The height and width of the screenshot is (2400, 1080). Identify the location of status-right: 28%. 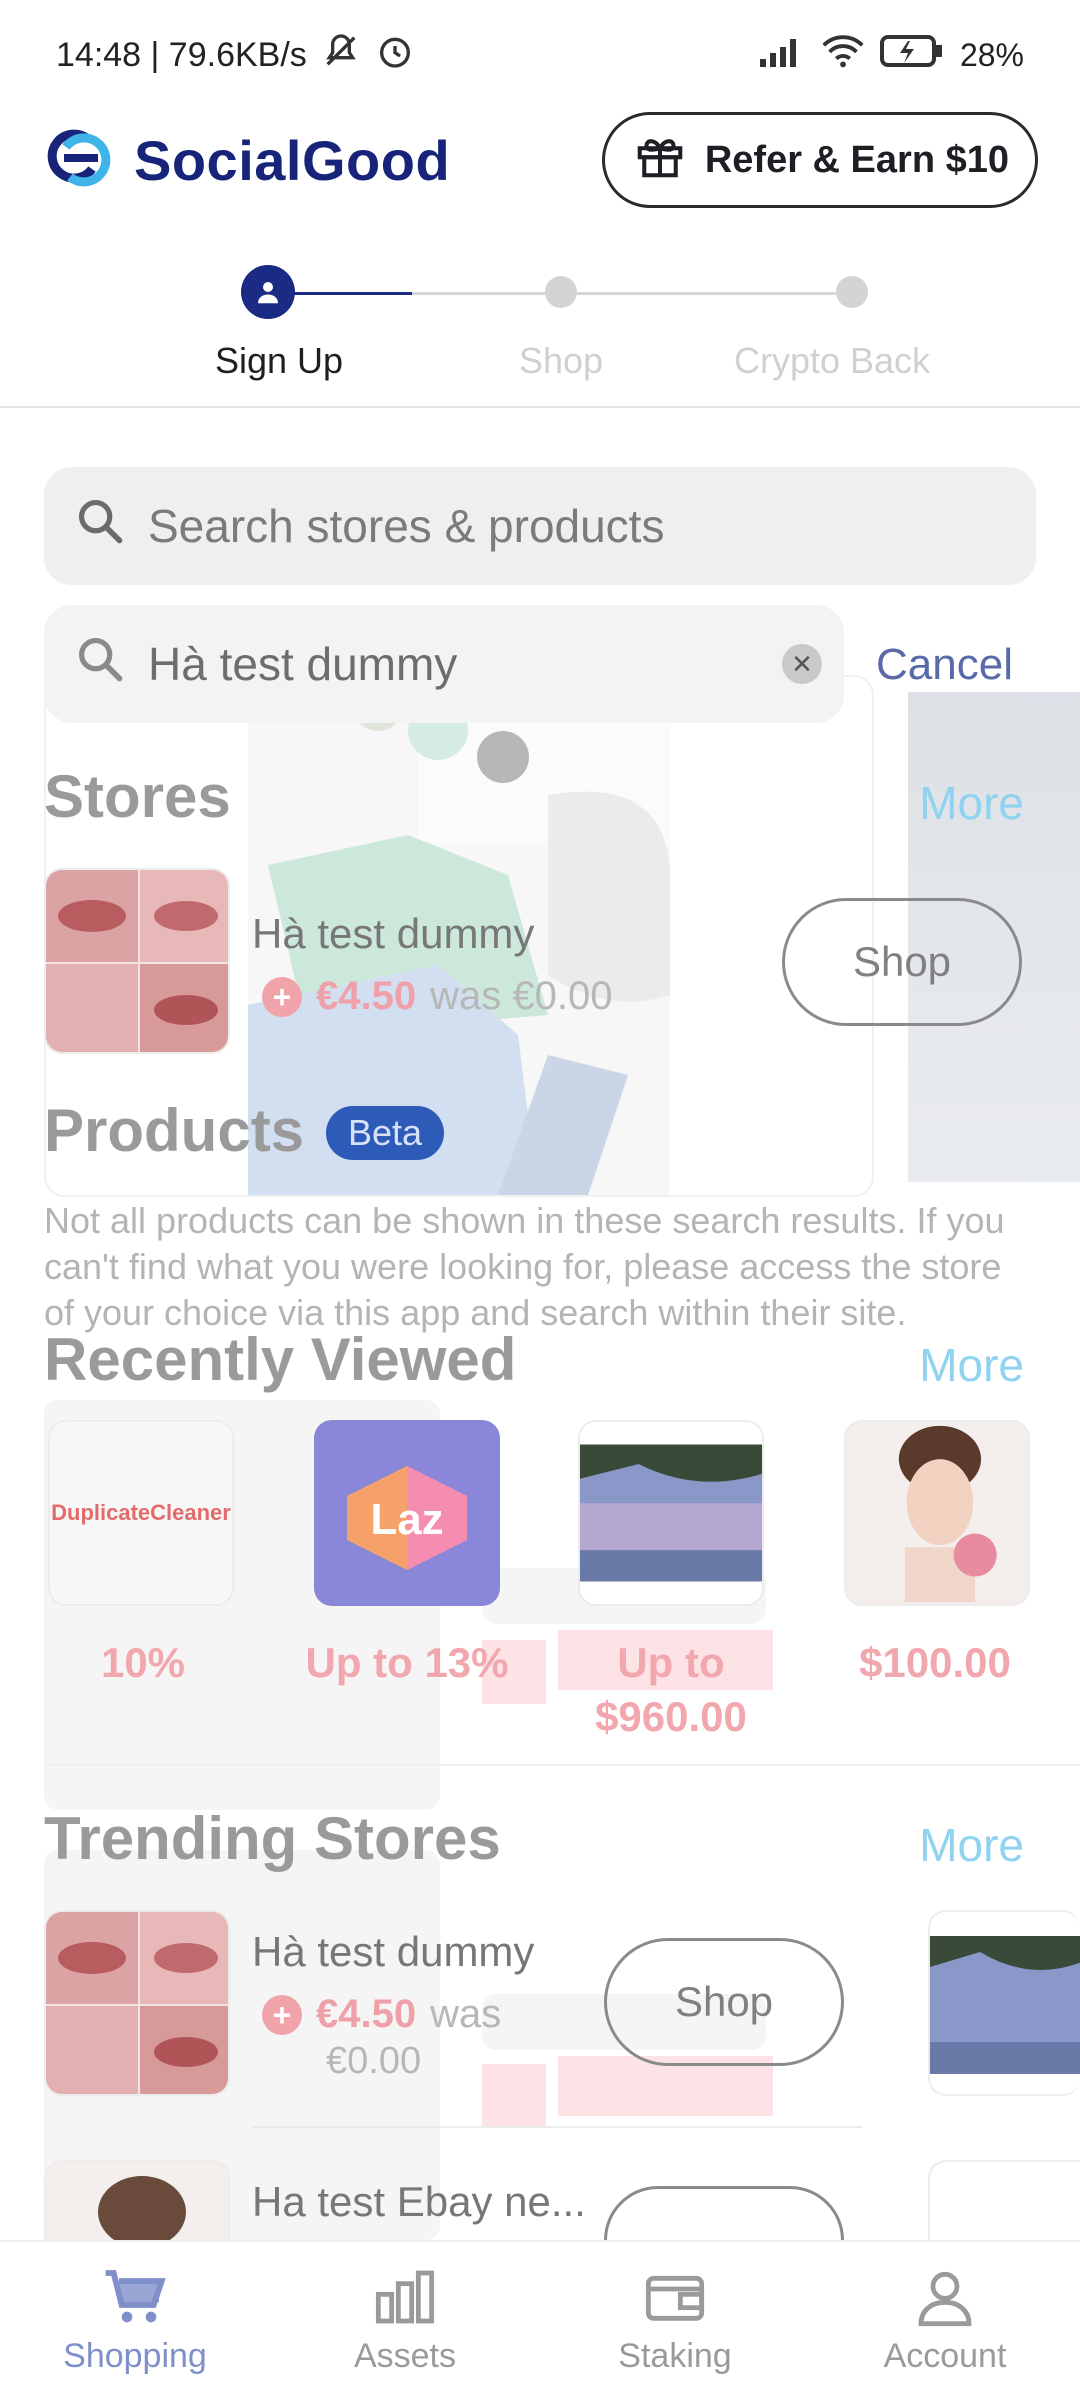
(891, 55).